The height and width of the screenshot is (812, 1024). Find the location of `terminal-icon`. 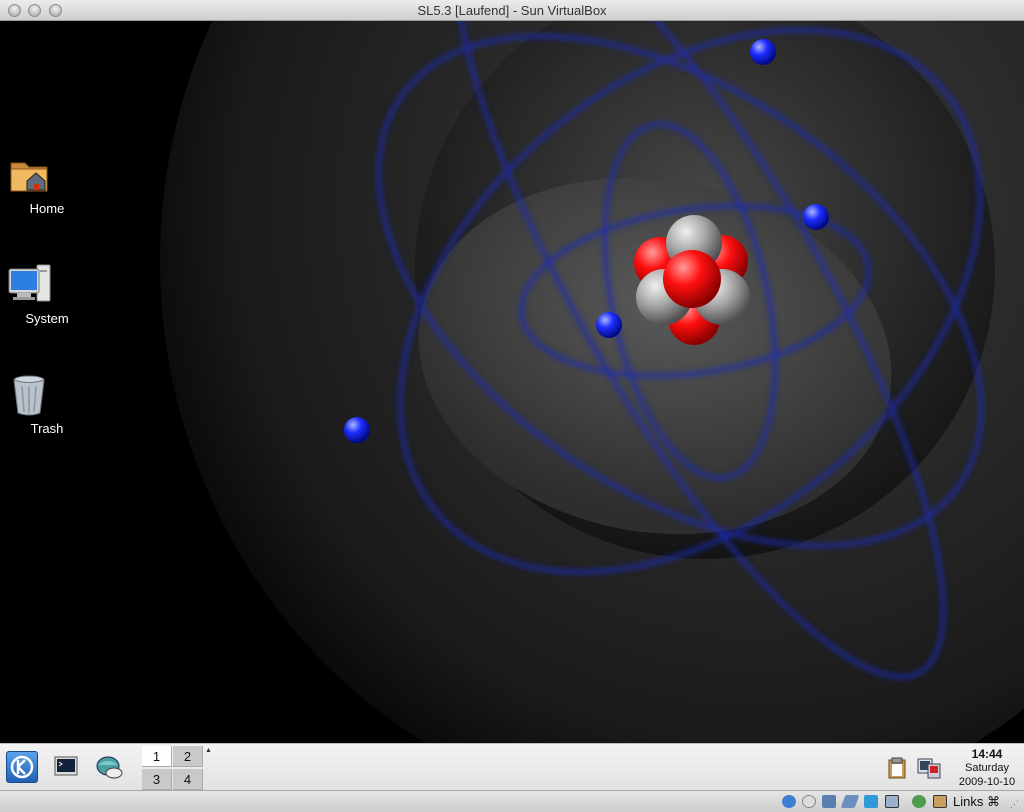

terminal-icon is located at coordinates (66, 766).